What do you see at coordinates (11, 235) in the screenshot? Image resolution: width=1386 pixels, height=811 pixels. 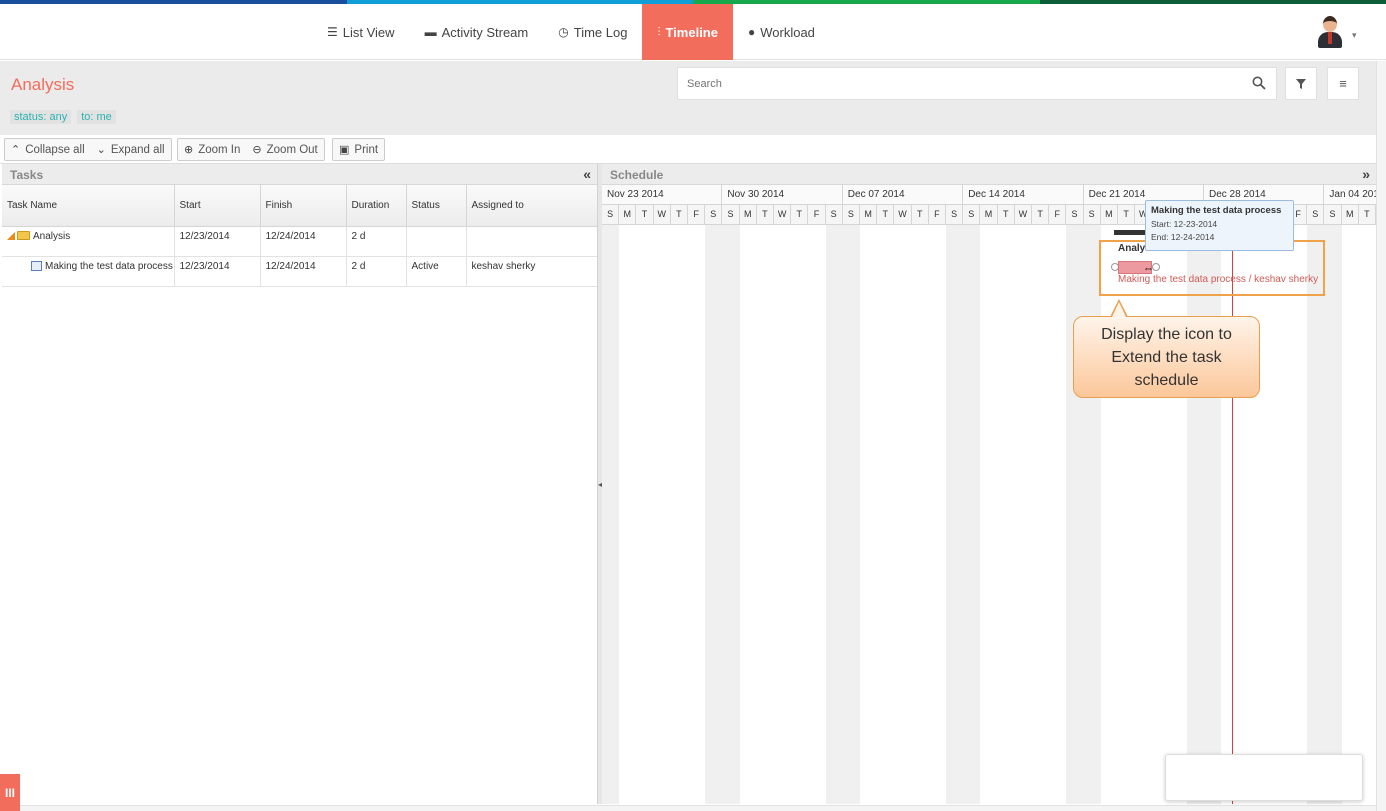 I see `expand-triangle-icon` at bounding box center [11, 235].